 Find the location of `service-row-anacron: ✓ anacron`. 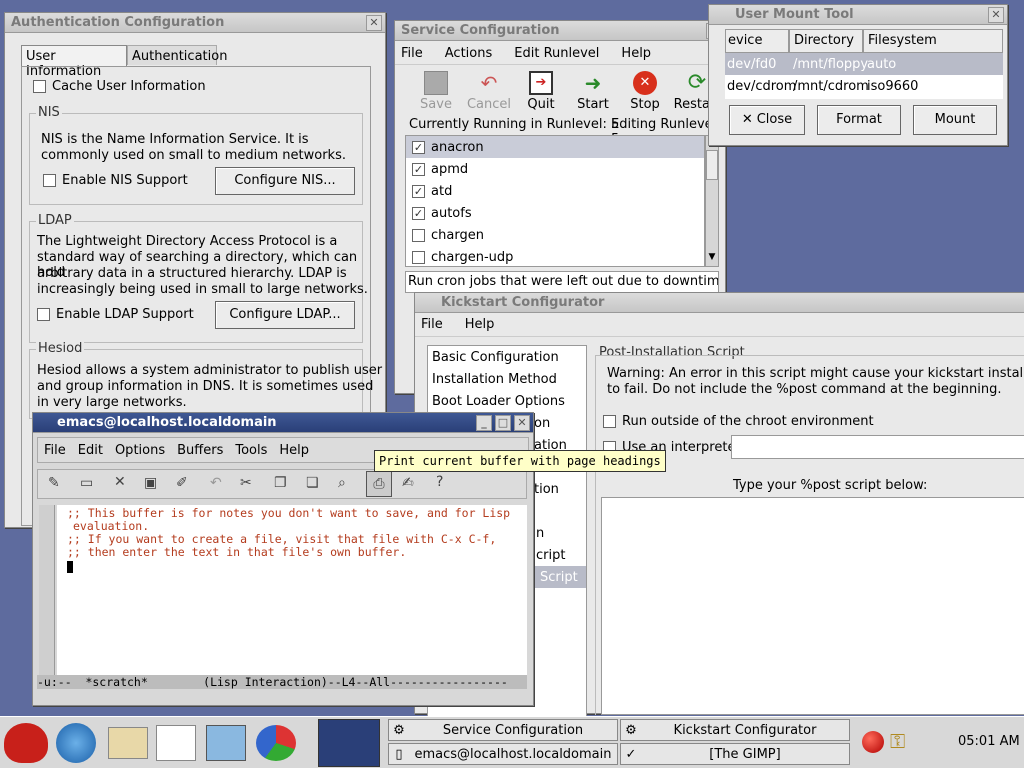

service-row-anacron: ✓ anacron is located at coordinates (555, 147).